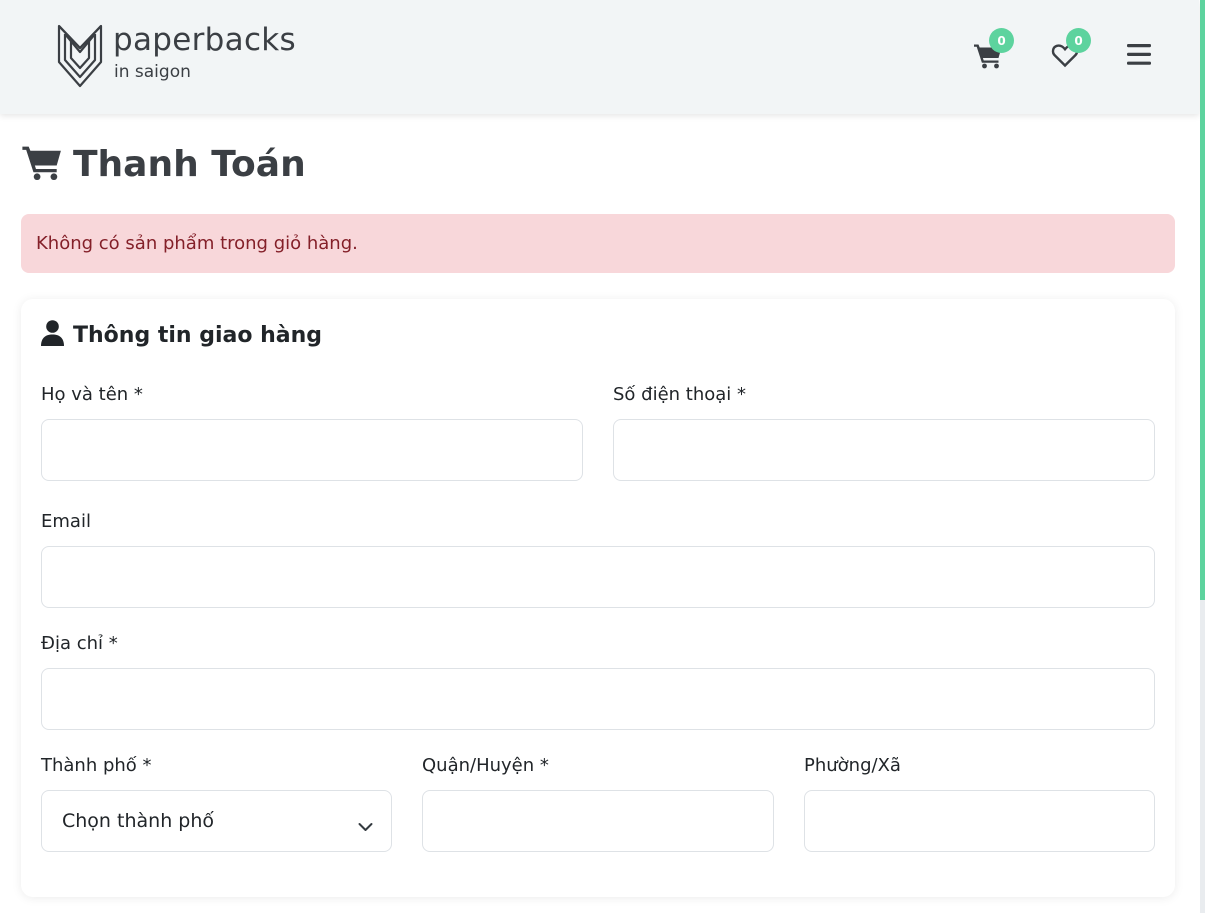 The width and height of the screenshot is (1205, 913). Describe the element at coordinates (680, 394) in the screenshot. I see `phone-label: Số điện thoại *` at that location.